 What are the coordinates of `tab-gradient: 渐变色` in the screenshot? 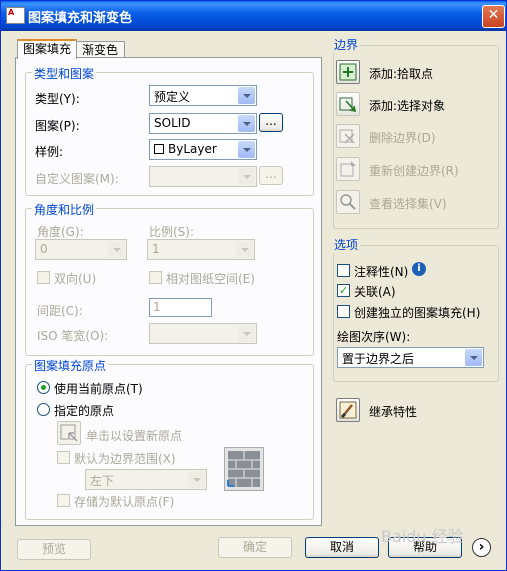 It's located at (100, 49).